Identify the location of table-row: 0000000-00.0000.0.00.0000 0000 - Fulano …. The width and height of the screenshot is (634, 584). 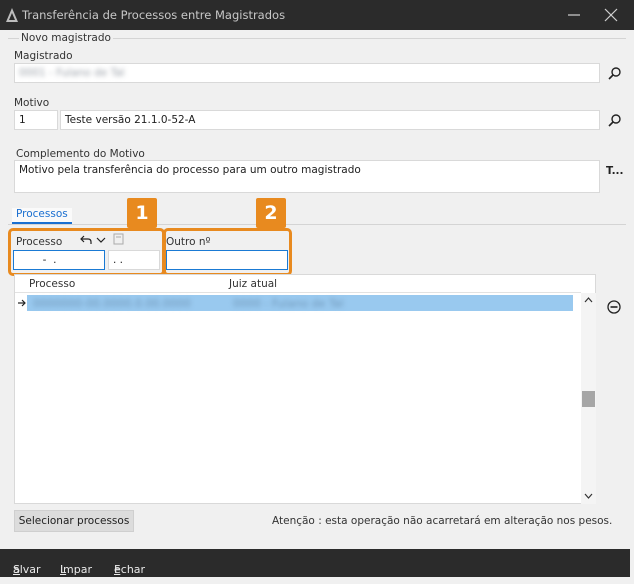
(300, 303).